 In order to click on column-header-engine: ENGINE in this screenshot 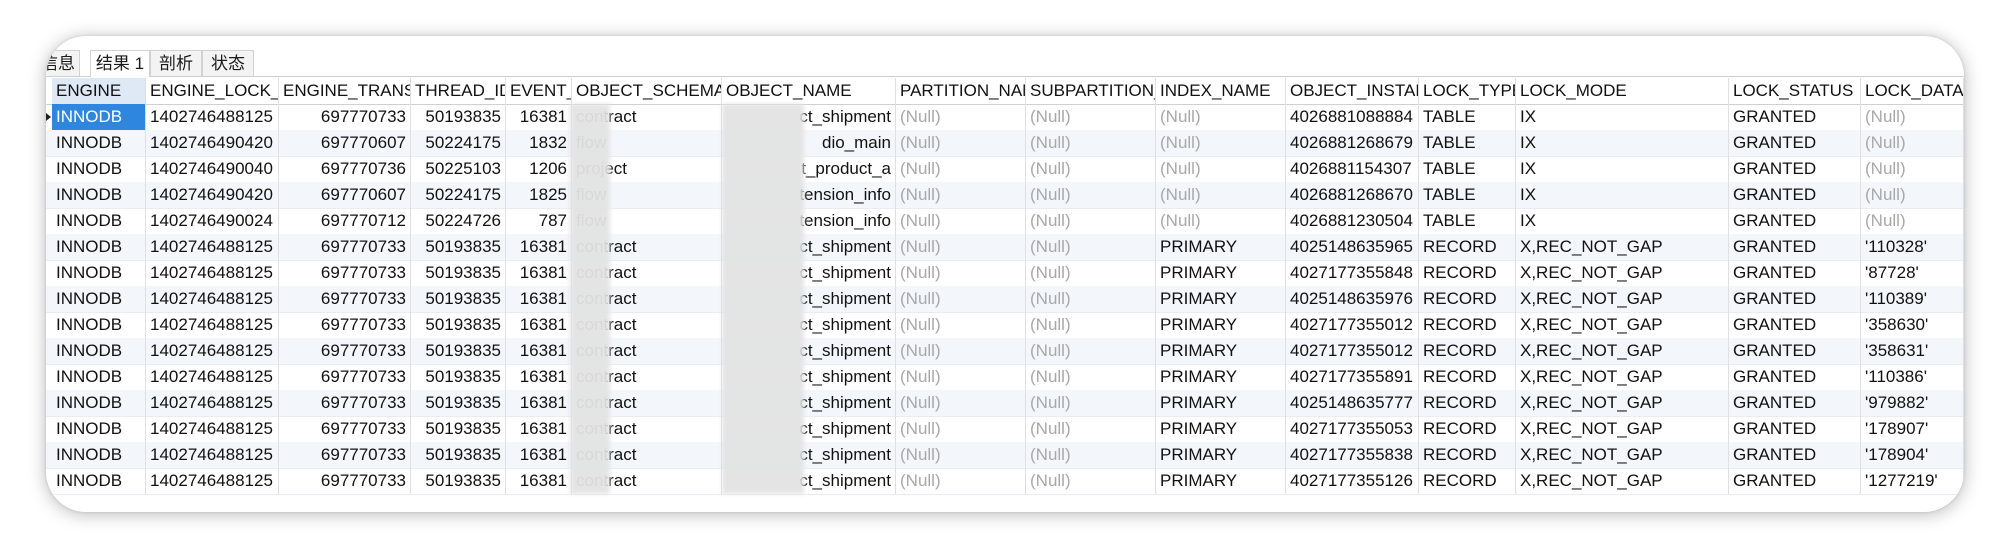, I will do `click(99, 91)`.